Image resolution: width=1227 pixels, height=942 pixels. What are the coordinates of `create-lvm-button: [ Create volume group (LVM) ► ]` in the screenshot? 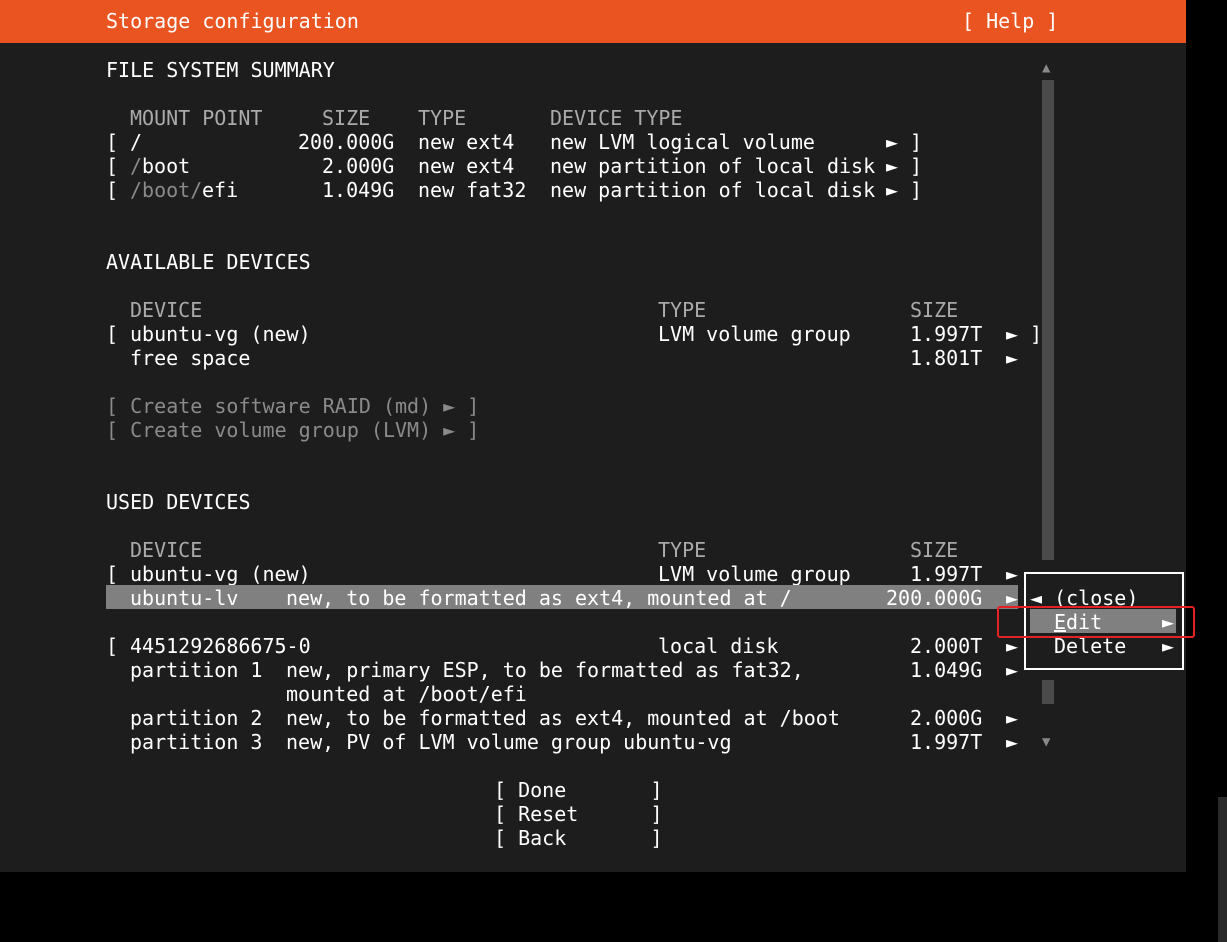 It's located at (292, 430).